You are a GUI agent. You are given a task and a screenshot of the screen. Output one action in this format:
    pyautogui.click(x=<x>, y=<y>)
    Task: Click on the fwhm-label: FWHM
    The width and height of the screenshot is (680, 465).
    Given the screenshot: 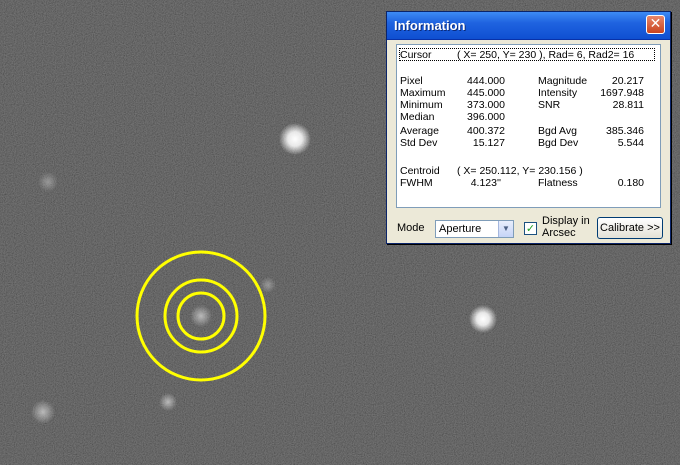 What is the action you would take?
    pyautogui.click(x=416, y=183)
    